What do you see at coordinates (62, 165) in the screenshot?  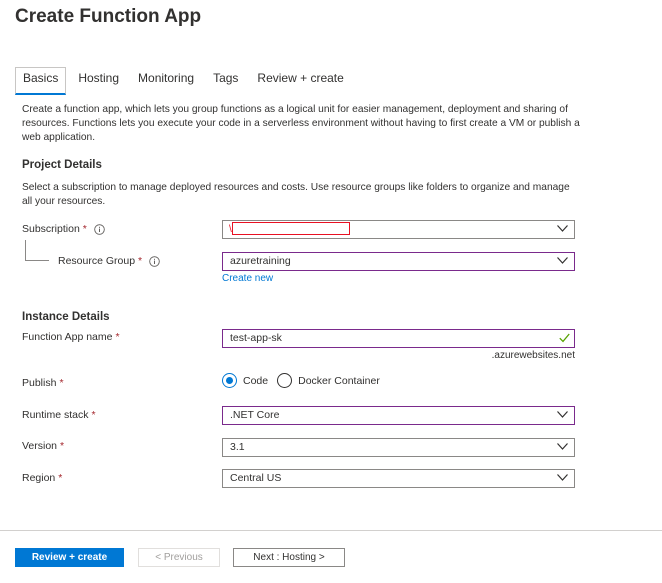 I see `project-details-title: Project Details` at bounding box center [62, 165].